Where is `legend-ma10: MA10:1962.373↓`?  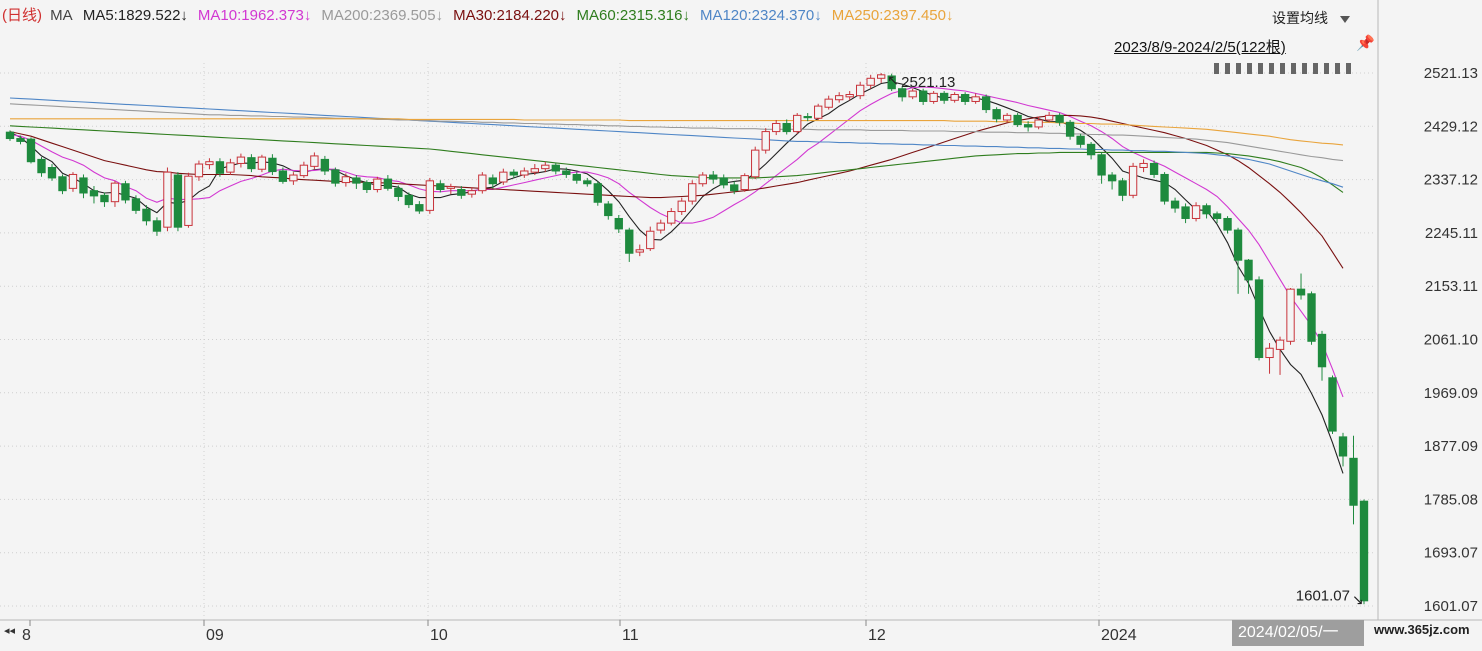
legend-ma10: MA10:1962.373↓ is located at coordinates (254, 15).